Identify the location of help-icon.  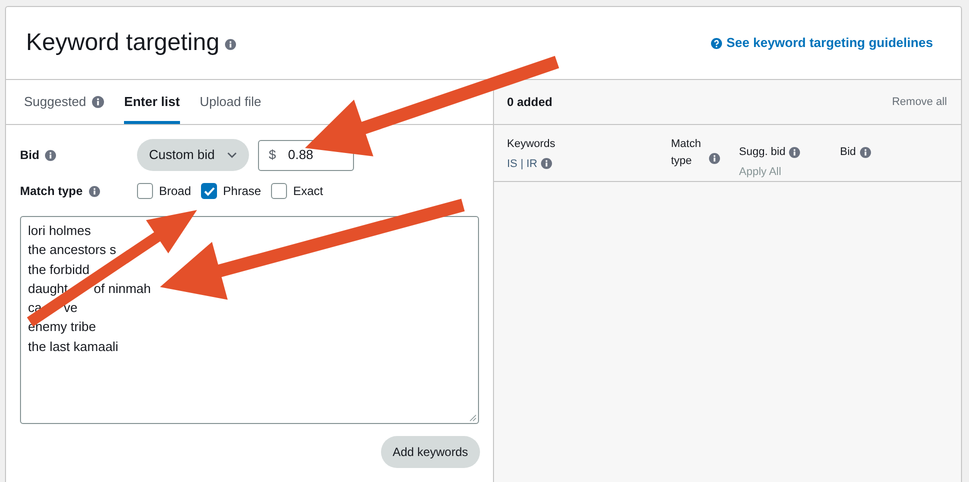
(716, 43).